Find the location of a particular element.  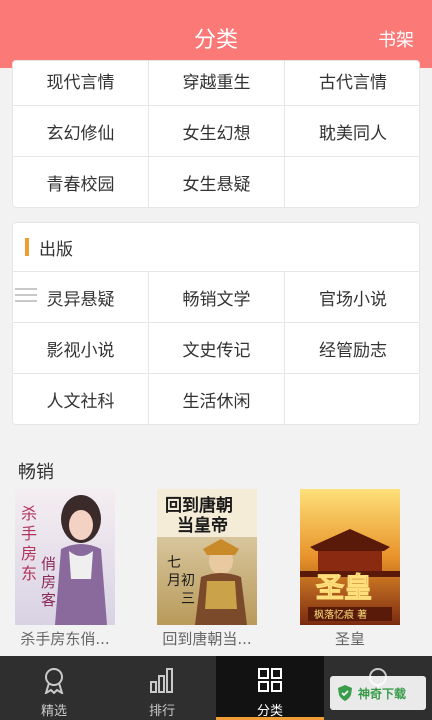

bookshelf-button: 书架 is located at coordinates (396, 39).